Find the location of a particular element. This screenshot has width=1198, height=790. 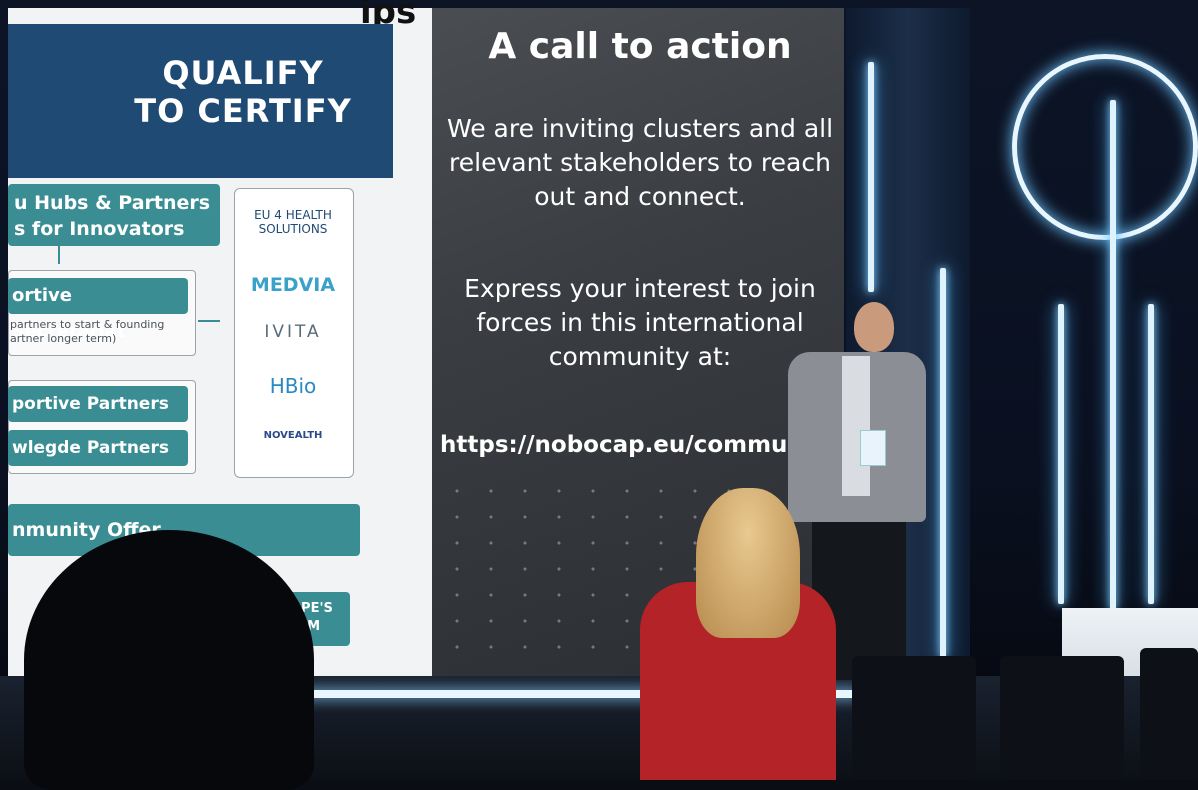

cta-title: A call to action is located at coordinates (640, 46).